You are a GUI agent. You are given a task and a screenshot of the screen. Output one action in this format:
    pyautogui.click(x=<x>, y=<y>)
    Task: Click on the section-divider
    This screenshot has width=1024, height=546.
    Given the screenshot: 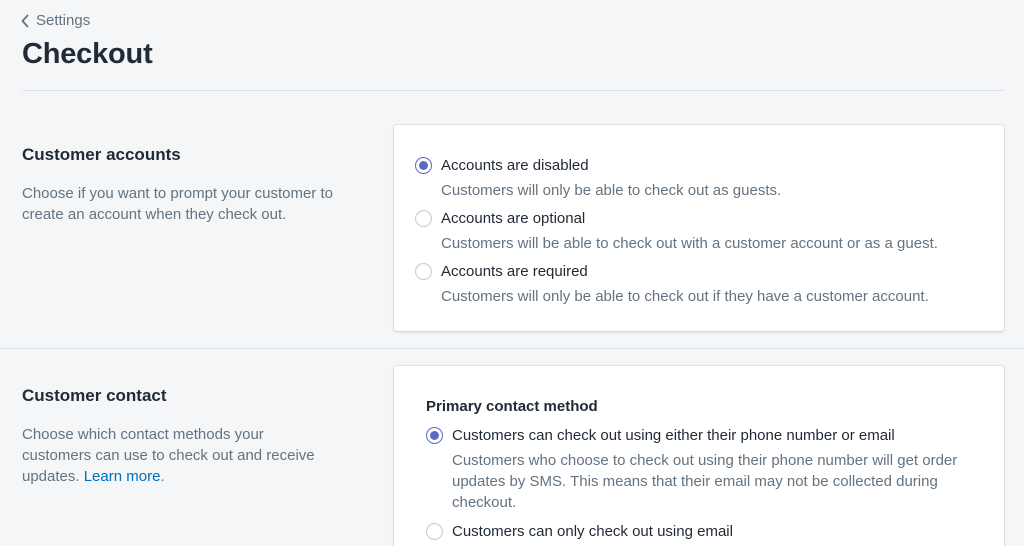 What is the action you would take?
    pyautogui.click(x=512, y=348)
    